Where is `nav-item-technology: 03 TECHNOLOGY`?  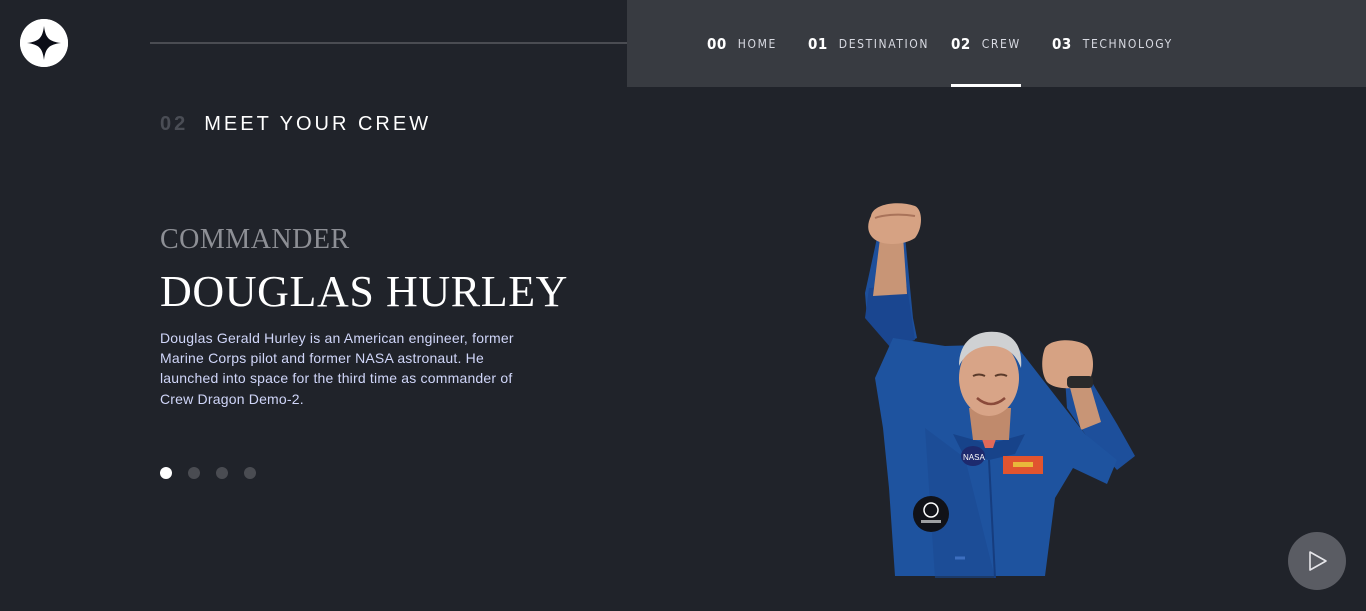 nav-item-technology: 03 TECHNOLOGY is located at coordinates (1112, 43).